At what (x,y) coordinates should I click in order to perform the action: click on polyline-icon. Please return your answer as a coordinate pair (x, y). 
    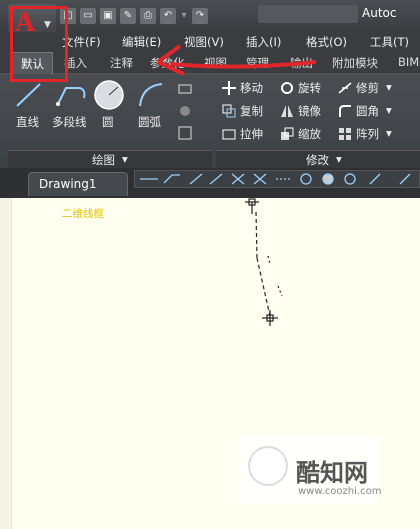
    Looking at the image, I should click on (71, 95).